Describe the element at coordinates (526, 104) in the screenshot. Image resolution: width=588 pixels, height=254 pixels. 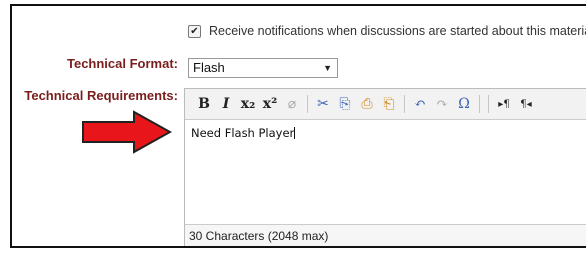
I see `rtl-icon: ¶◂` at that location.